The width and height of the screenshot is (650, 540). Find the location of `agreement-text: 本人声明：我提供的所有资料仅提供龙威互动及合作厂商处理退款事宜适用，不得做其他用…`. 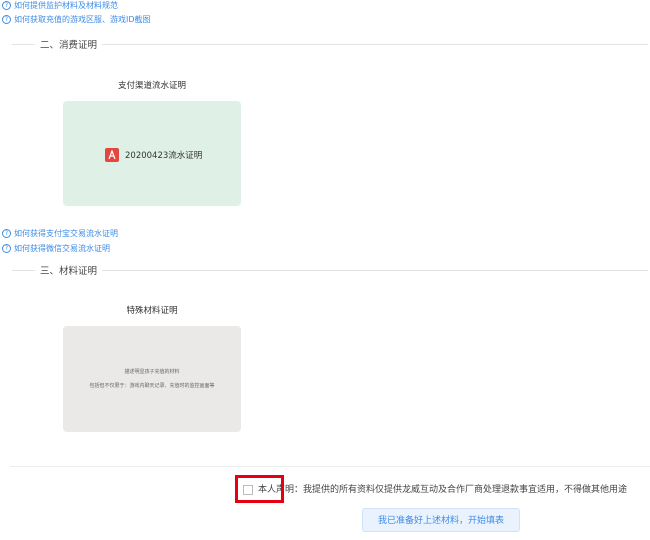

agreement-text: 本人声明：我提供的所有资料仅提供龙威互动及合作厂商处理退款事宜适用，不得做其他用… is located at coordinates (443, 490).